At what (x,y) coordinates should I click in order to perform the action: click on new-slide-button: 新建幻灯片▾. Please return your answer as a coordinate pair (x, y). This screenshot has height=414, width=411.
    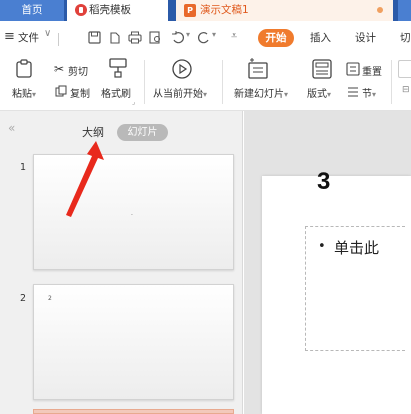
    Looking at the image, I should click on (261, 92).